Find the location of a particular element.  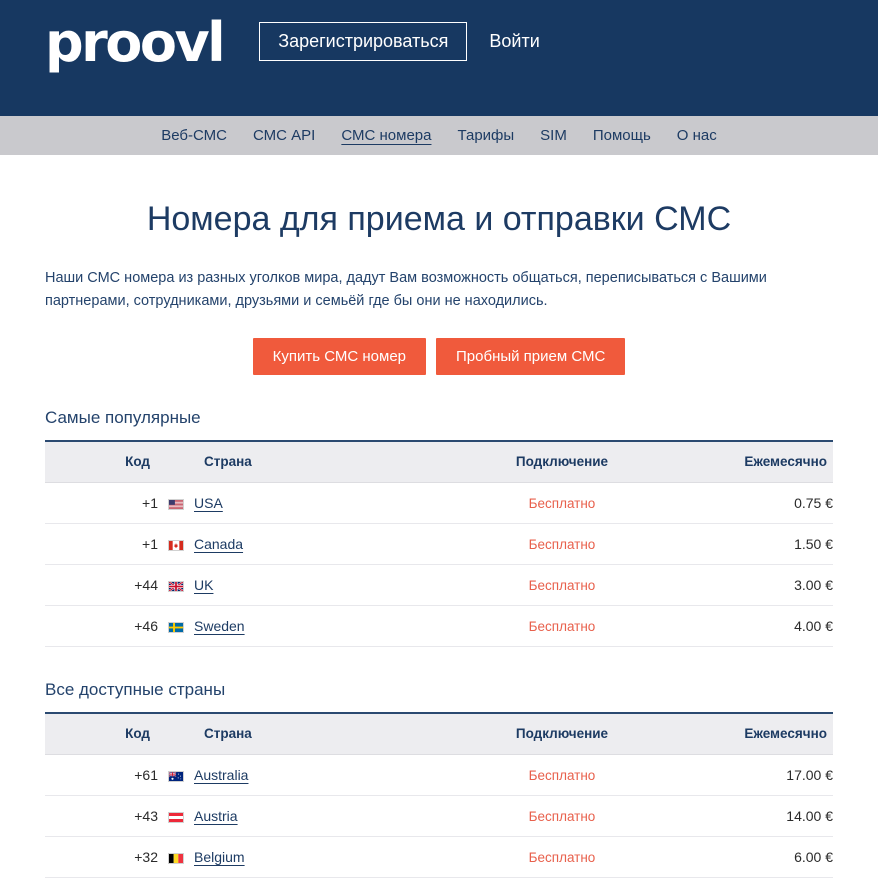

page-title: Номера для приема и отправки СМС is located at coordinates (439, 219).